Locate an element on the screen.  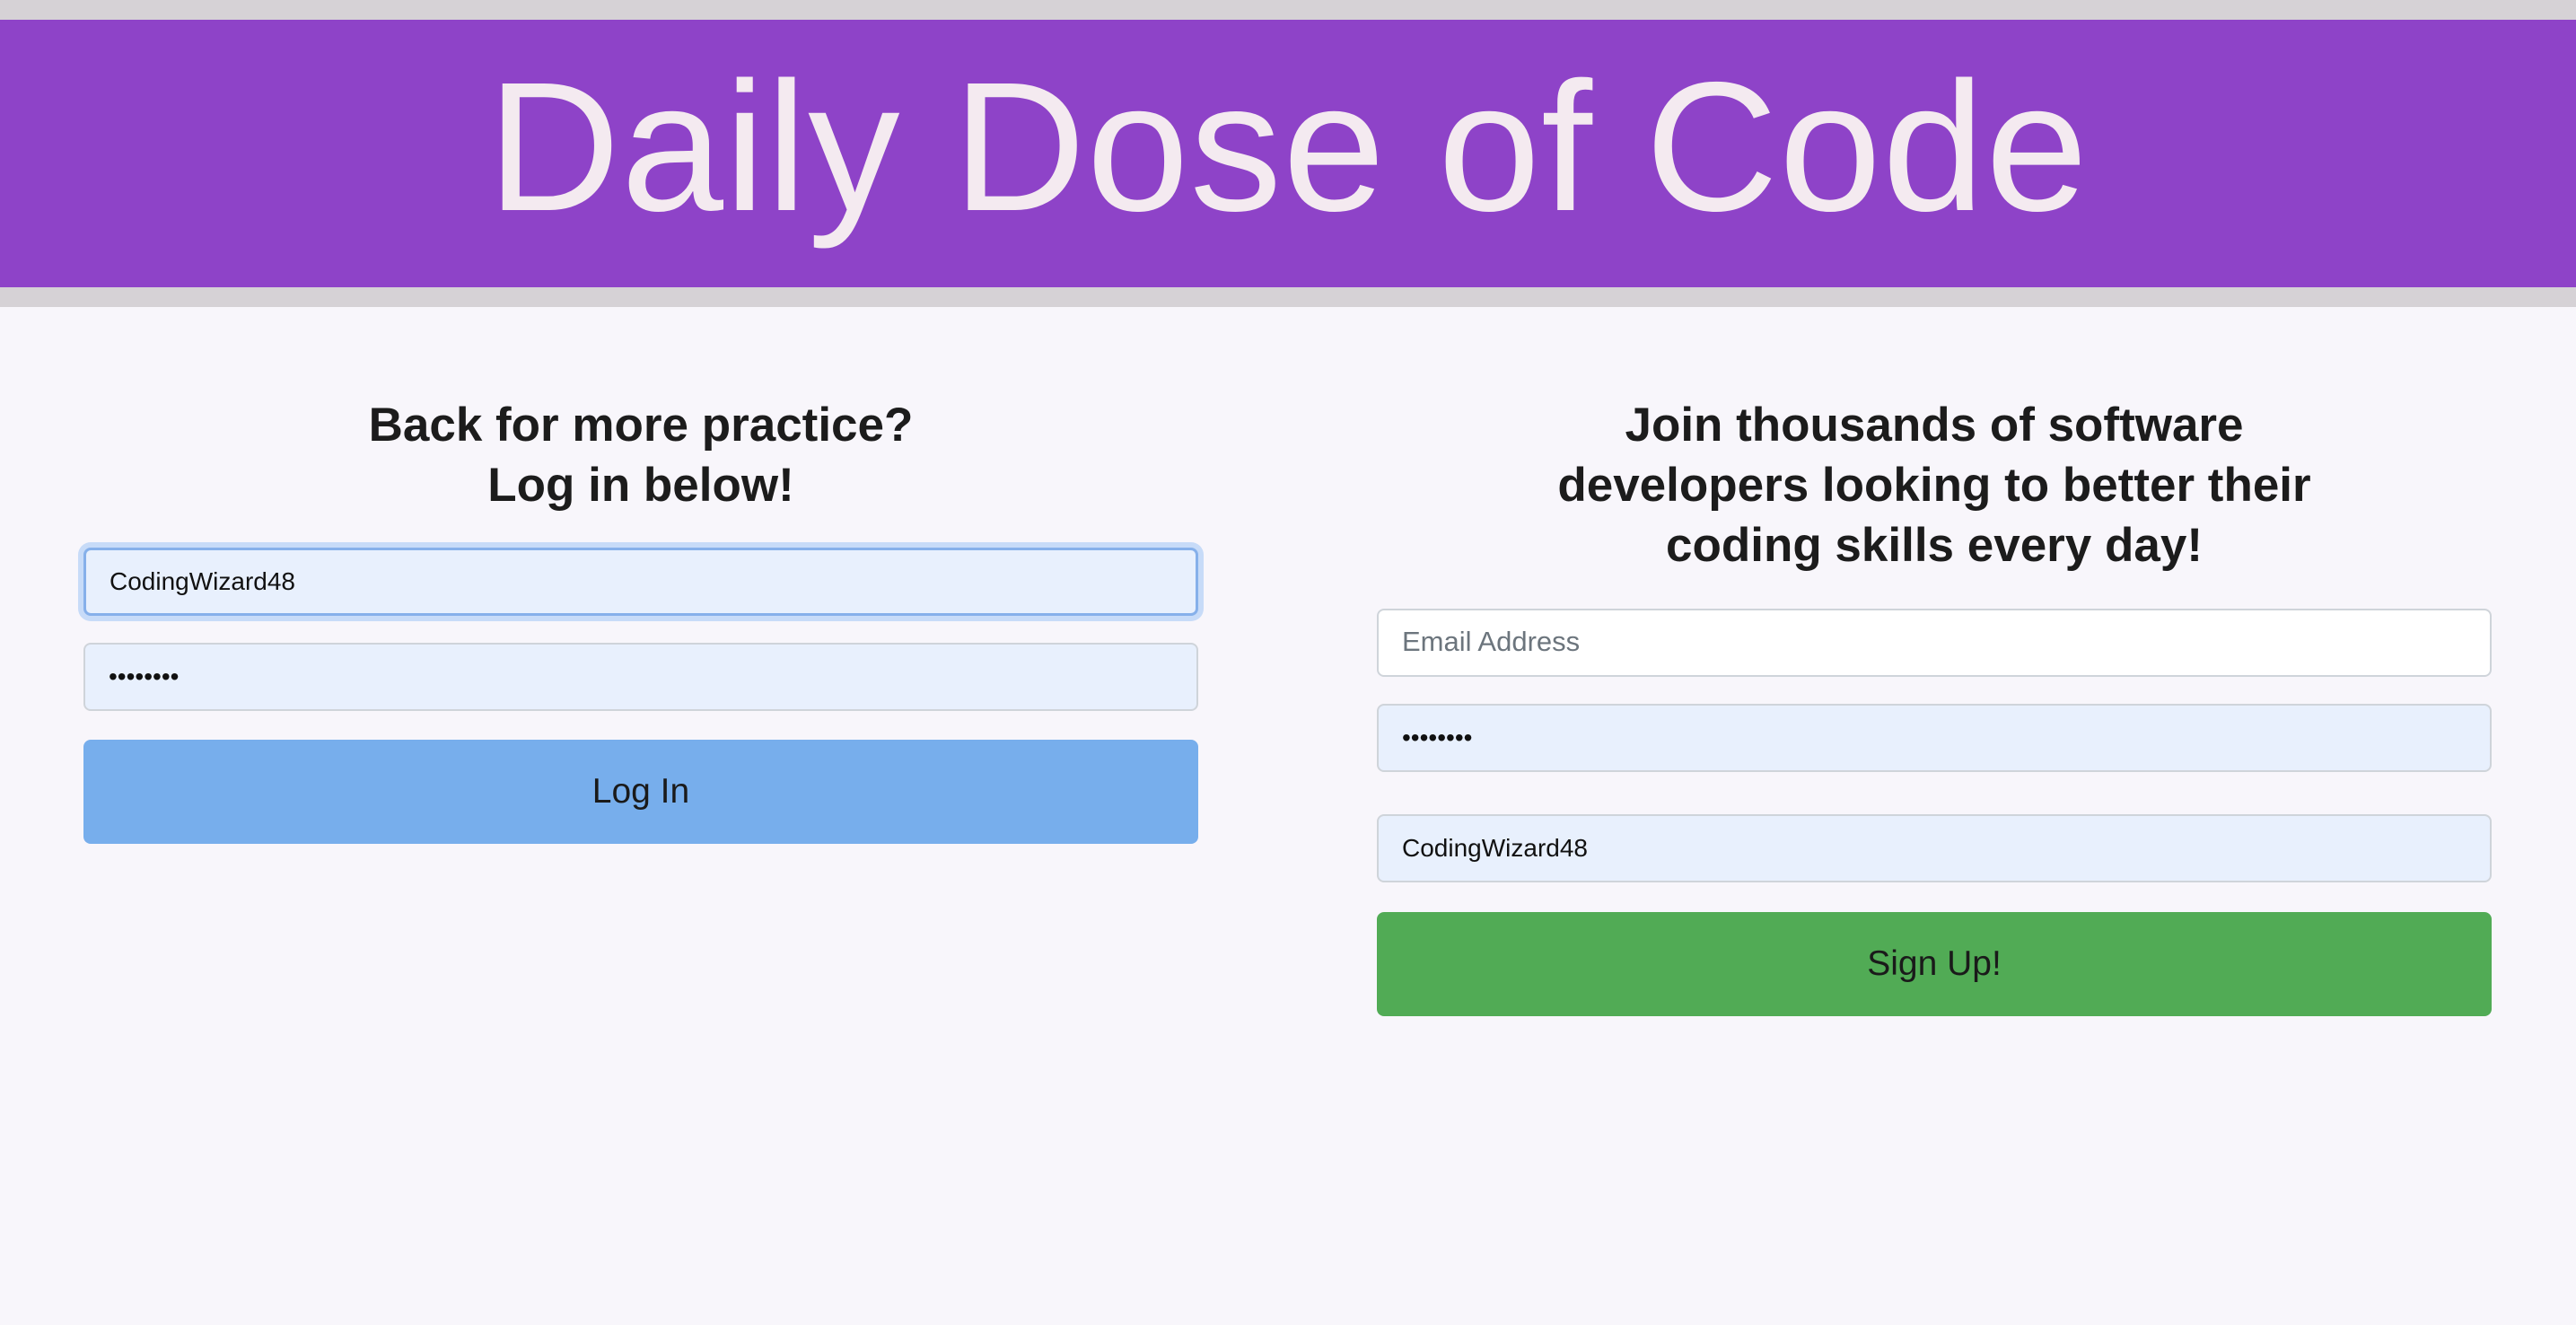
site-title: Daily Dose of Code is located at coordinates (1288, 146).